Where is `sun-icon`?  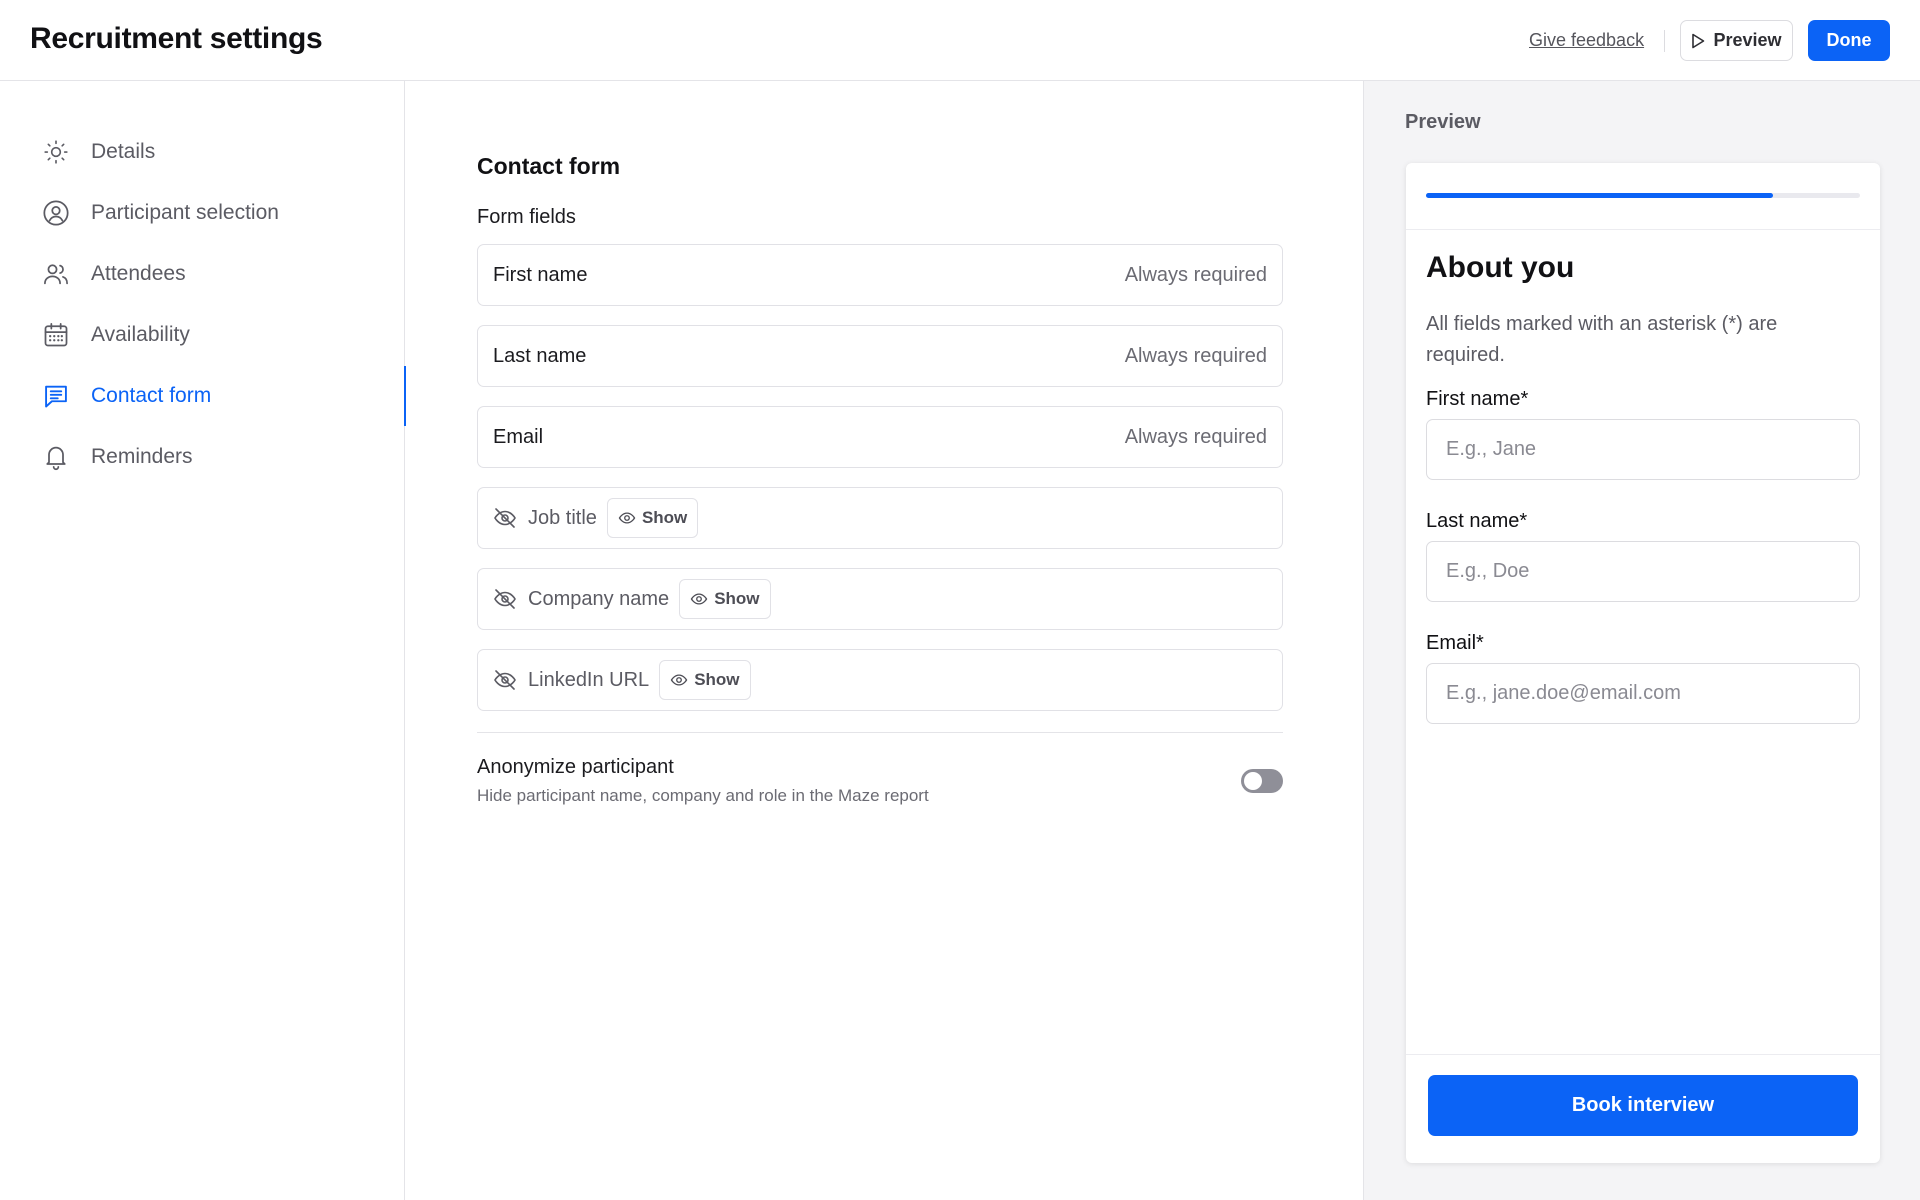 sun-icon is located at coordinates (56, 152).